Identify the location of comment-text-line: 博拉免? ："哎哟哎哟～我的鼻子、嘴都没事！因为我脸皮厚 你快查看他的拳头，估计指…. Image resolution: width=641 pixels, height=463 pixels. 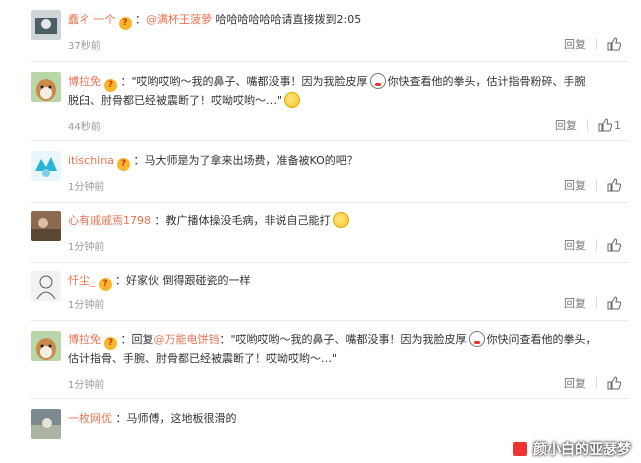
(347, 82).